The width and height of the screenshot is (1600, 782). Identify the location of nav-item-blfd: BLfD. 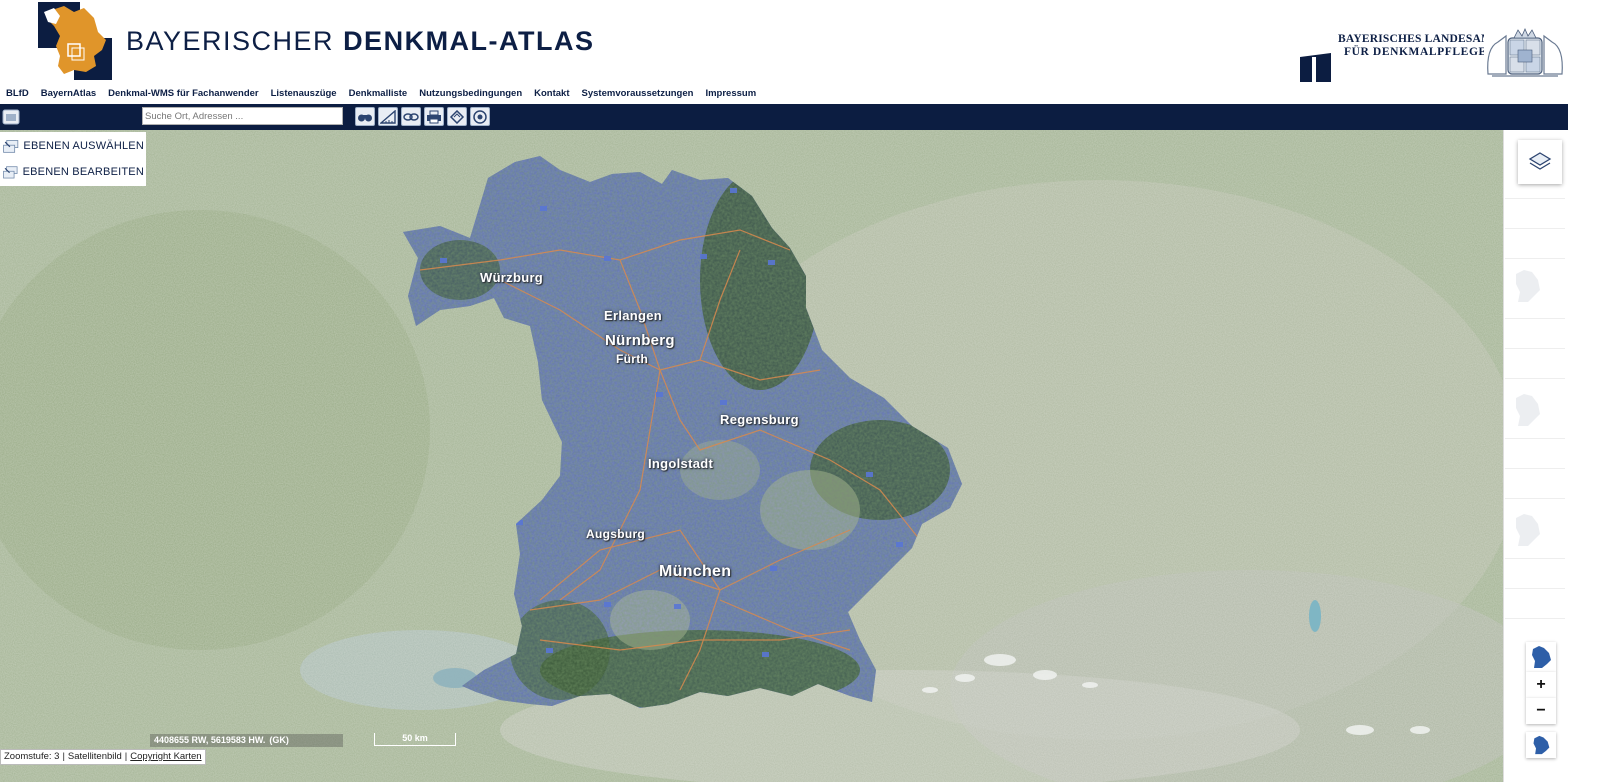
(17, 94).